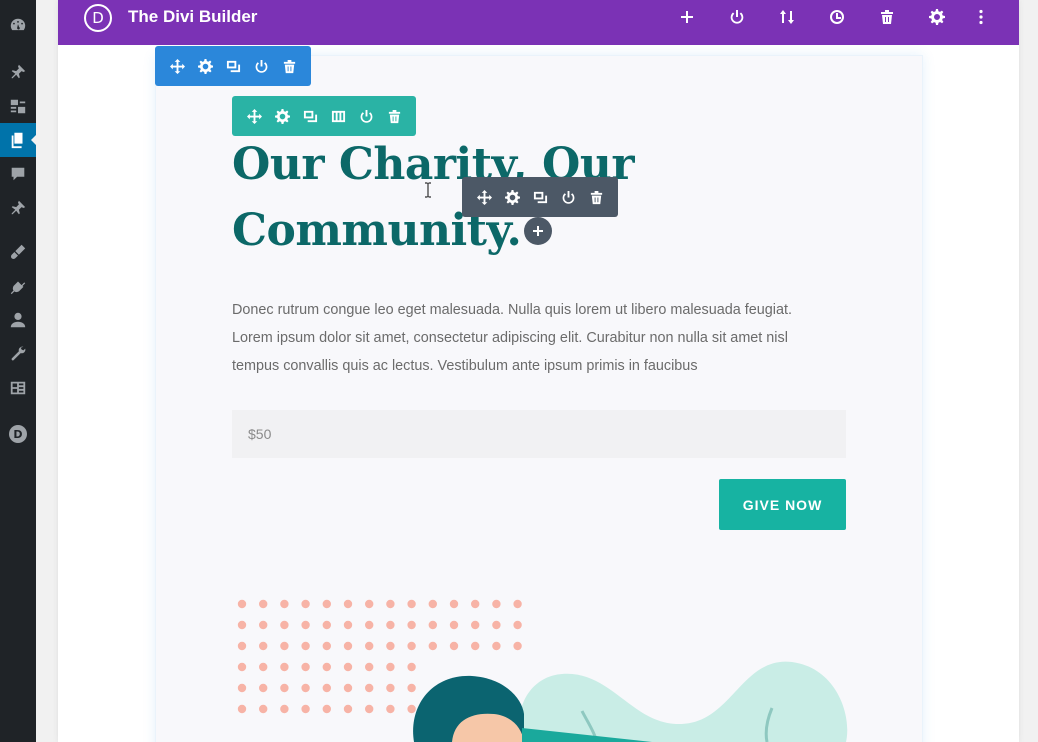 This screenshot has height=742, width=1038. Describe the element at coordinates (428, 190) in the screenshot. I see `text-cursor-icon` at that location.